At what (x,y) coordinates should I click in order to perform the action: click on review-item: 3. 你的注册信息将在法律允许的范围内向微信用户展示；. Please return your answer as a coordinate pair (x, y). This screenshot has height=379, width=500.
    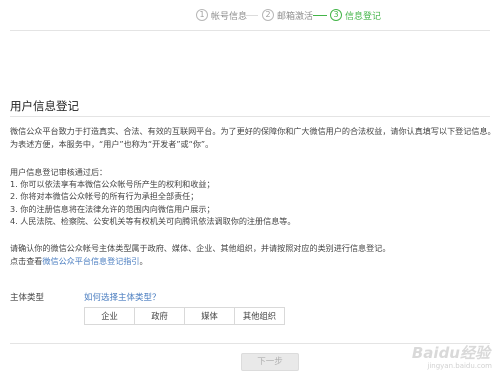
    Looking at the image, I should click on (112, 209).